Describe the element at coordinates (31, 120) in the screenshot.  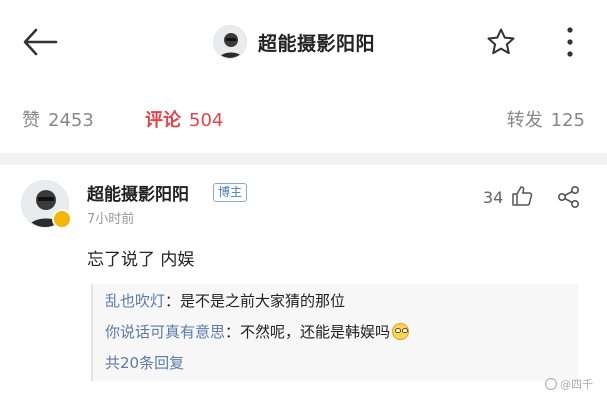
I see `likes-label: 赞` at that location.